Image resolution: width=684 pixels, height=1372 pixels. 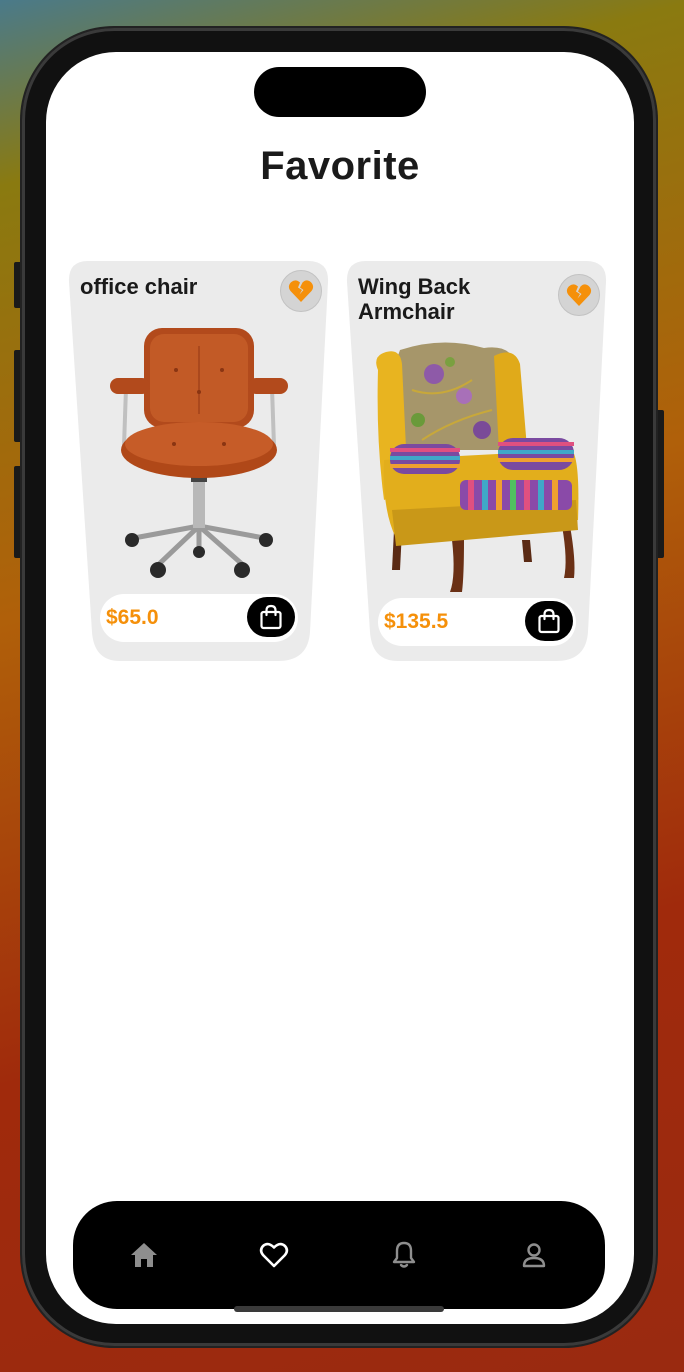 What do you see at coordinates (199, 453) in the screenshot?
I see `orange-office-chair-image` at bounding box center [199, 453].